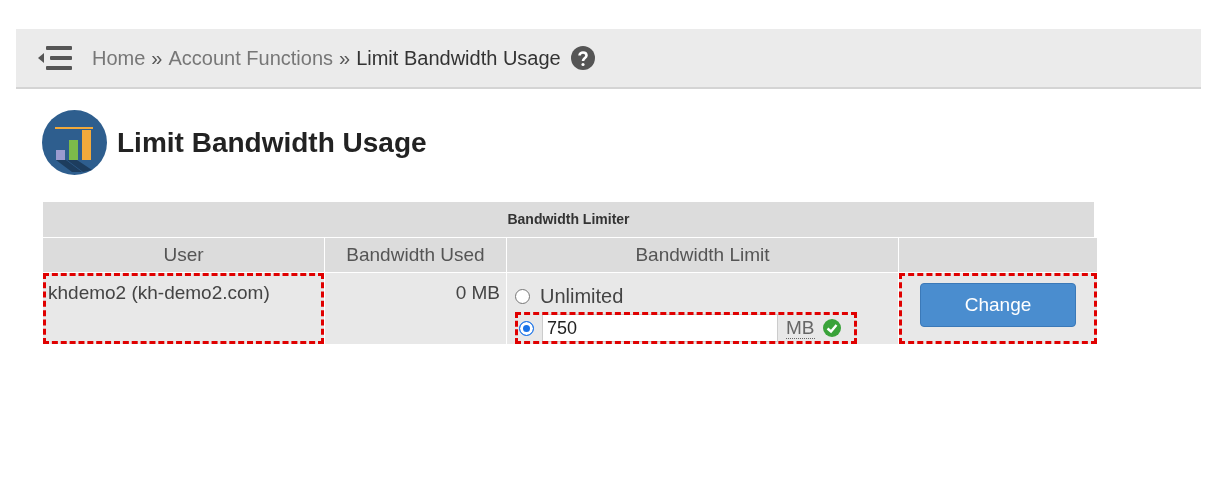  Describe the element at coordinates (800, 328) in the screenshot. I see `unit-label: MB` at that location.